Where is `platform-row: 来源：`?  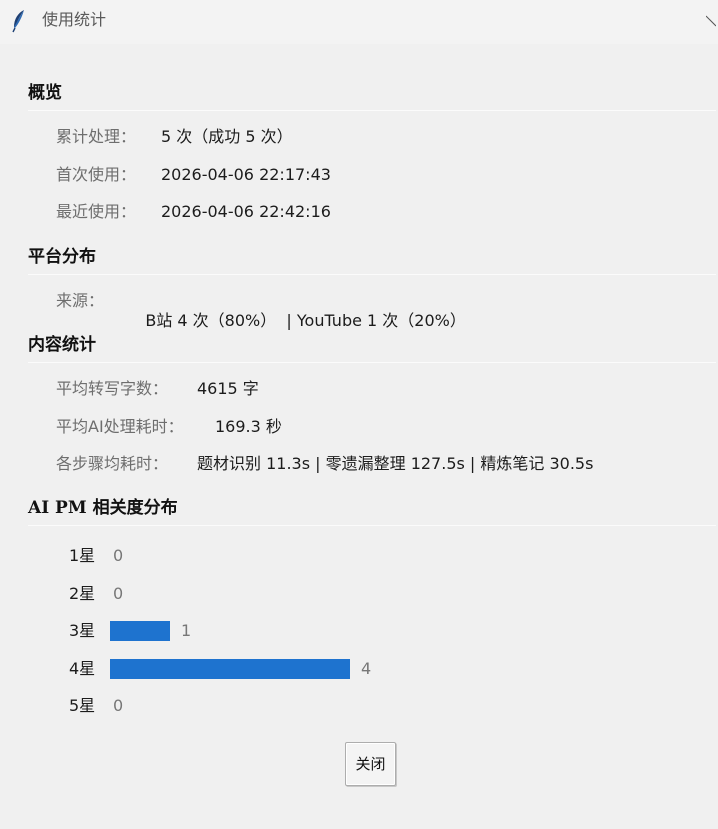
platform-row: 来源： is located at coordinates (80, 301).